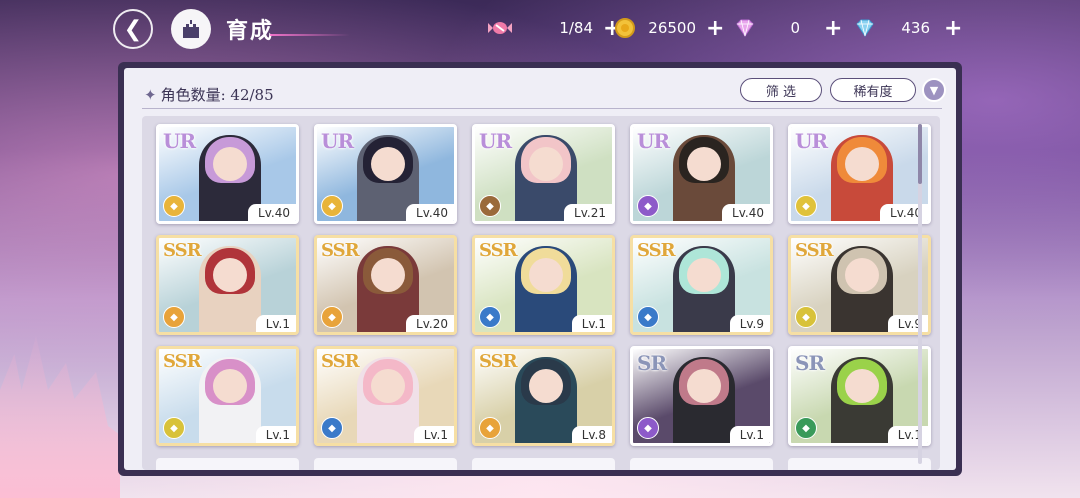  I want to click on back-arrow-icon: ❮, so click(133, 29).